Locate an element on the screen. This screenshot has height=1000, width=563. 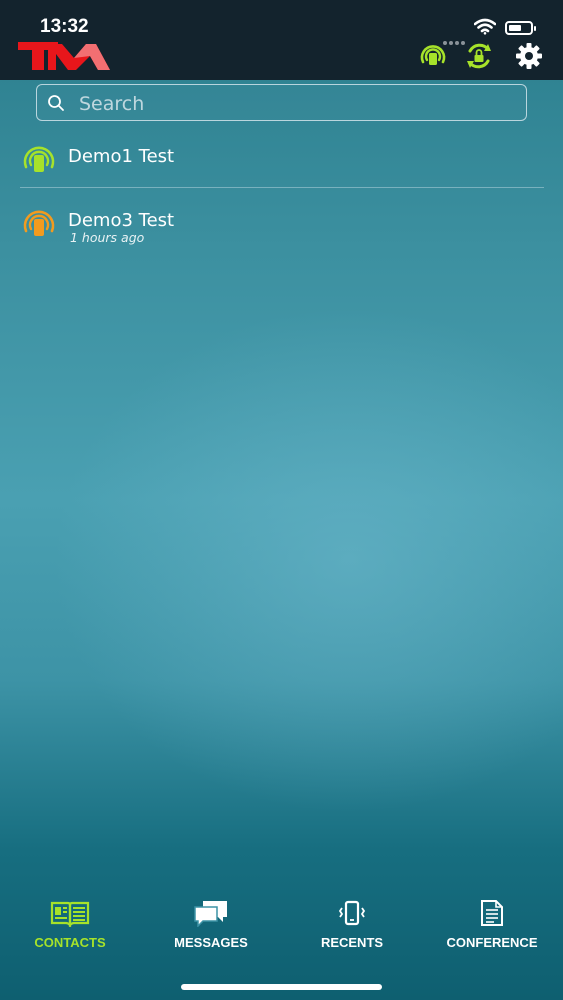
search-icon is located at coordinates (56, 103).